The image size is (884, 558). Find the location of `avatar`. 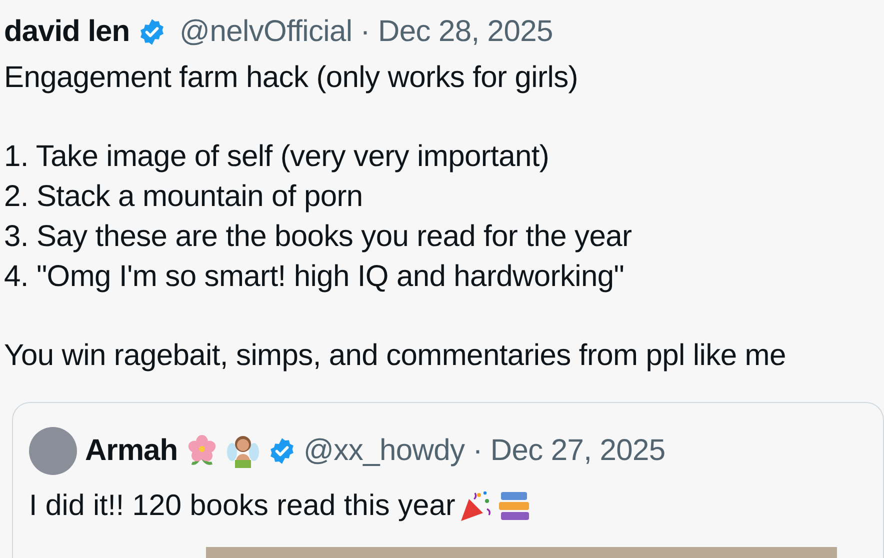

avatar is located at coordinates (53, 450).